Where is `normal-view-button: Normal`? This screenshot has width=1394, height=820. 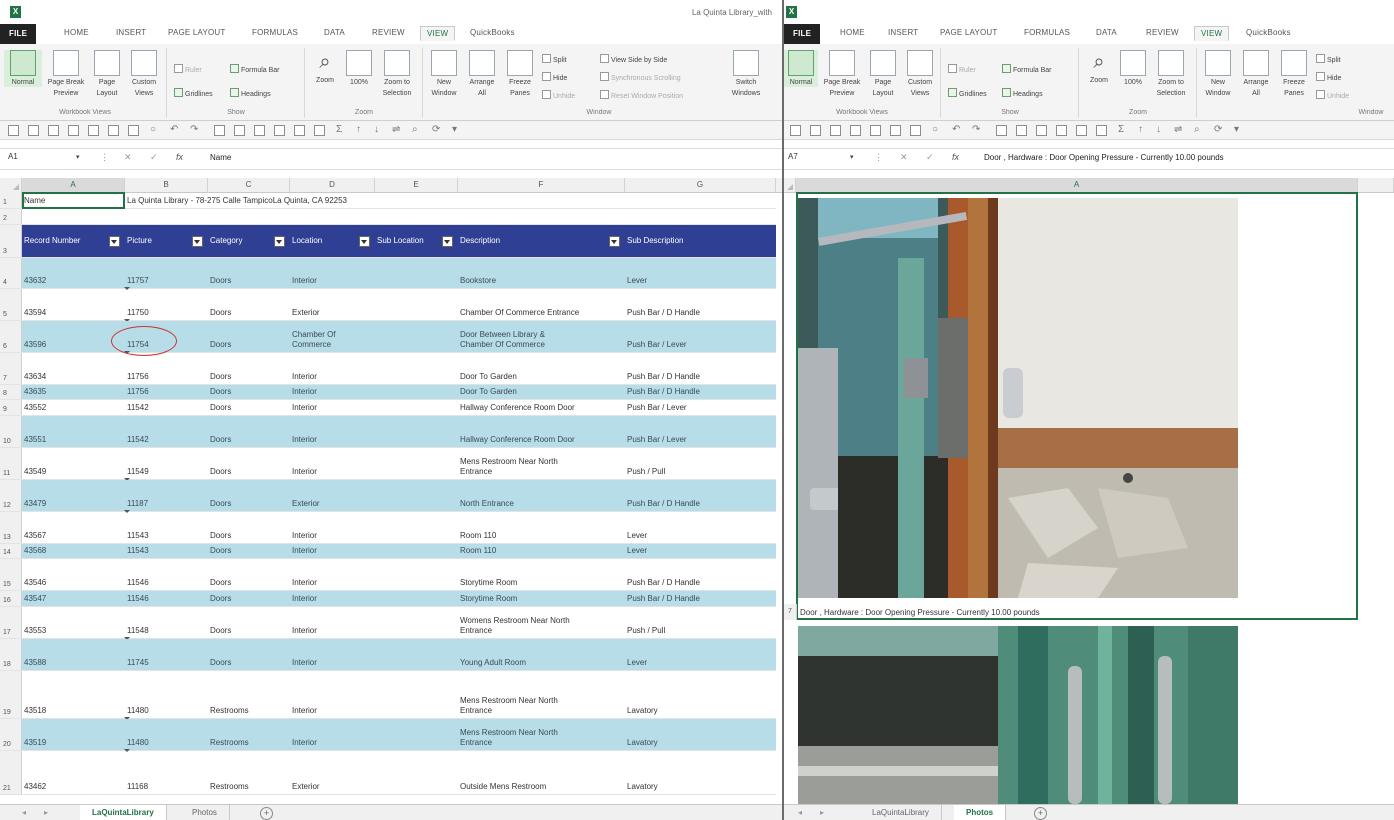
normal-view-button: Normal is located at coordinates (23, 68).